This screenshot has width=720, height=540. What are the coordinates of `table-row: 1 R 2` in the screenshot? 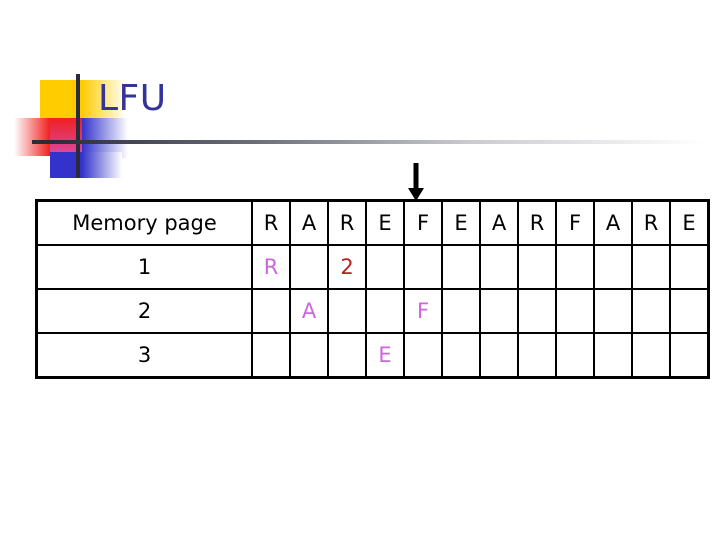 It's located at (372, 267).